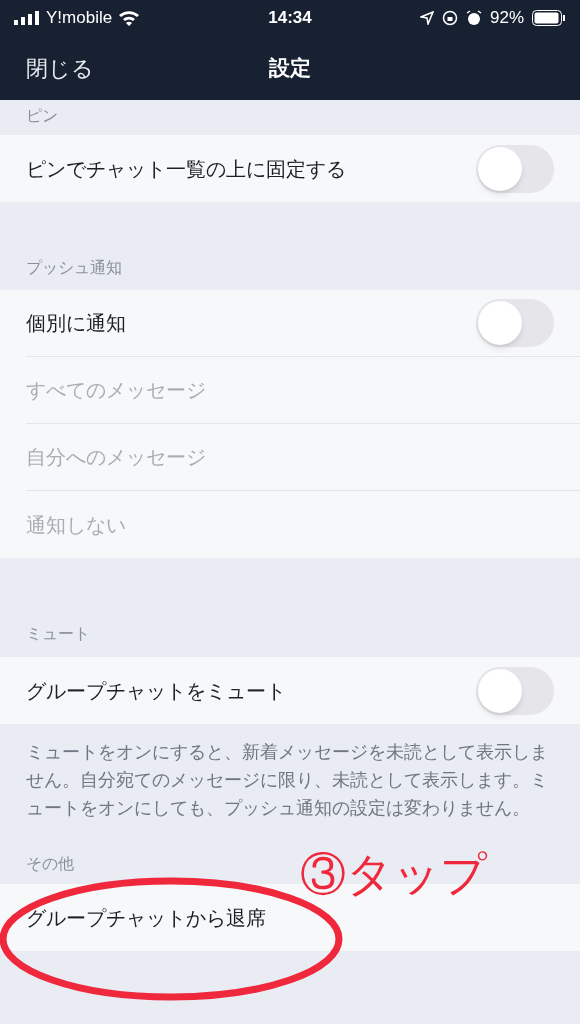  I want to click on row-label: ピンでチャット一覧の上に固定する, so click(186, 169).